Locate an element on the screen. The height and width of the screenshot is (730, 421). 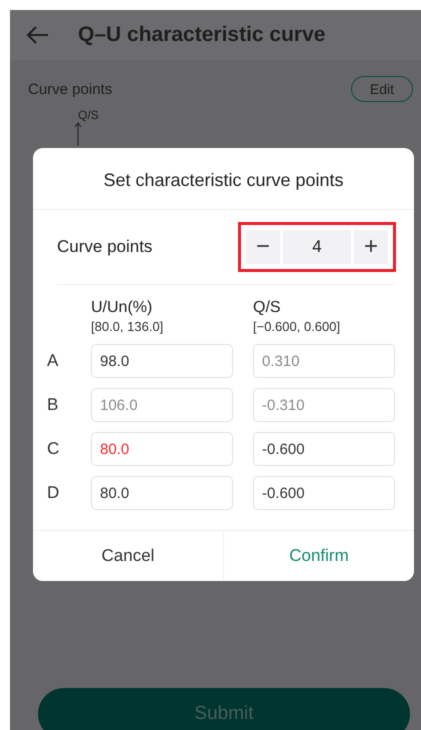
section-label: Curve points is located at coordinates (70, 89).